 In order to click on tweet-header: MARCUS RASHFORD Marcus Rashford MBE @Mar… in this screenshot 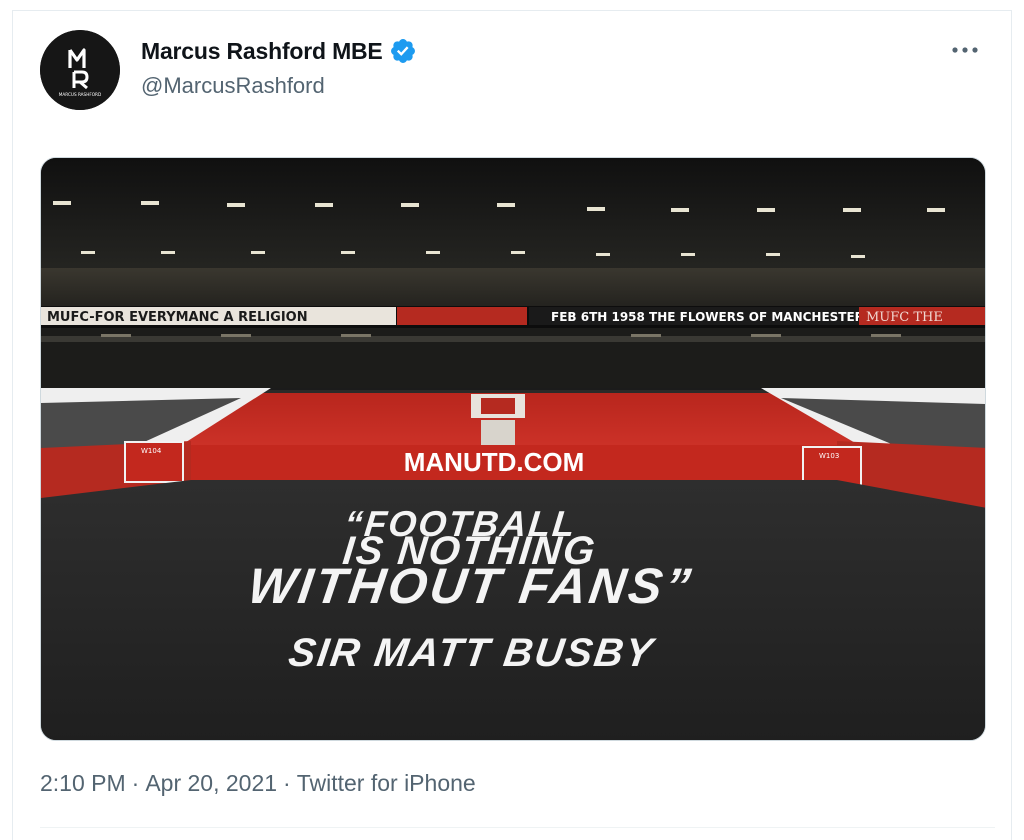, I will do `click(517, 71)`.